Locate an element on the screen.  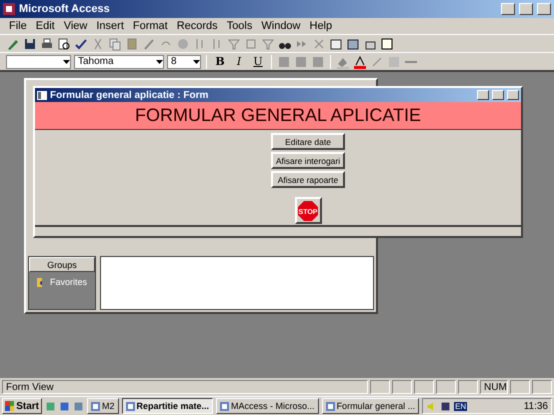
style-button: I is located at coordinates (239, 61).